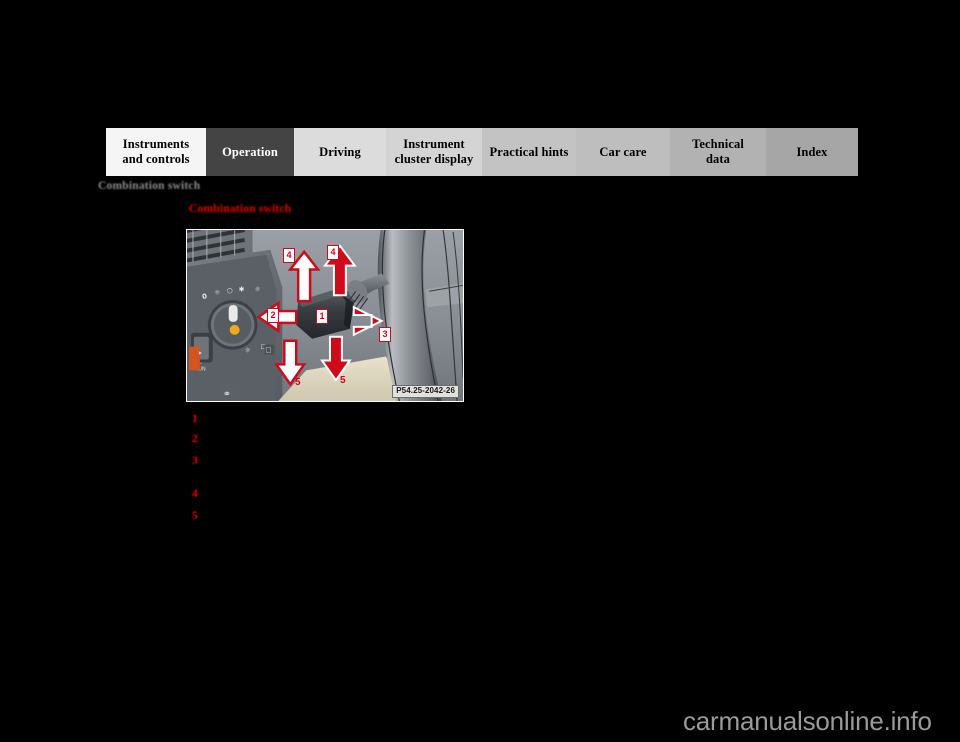  What do you see at coordinates (322, 316) in the screenshot?
I see `figure-callout-1: 1` at bounding box center [322, 316].